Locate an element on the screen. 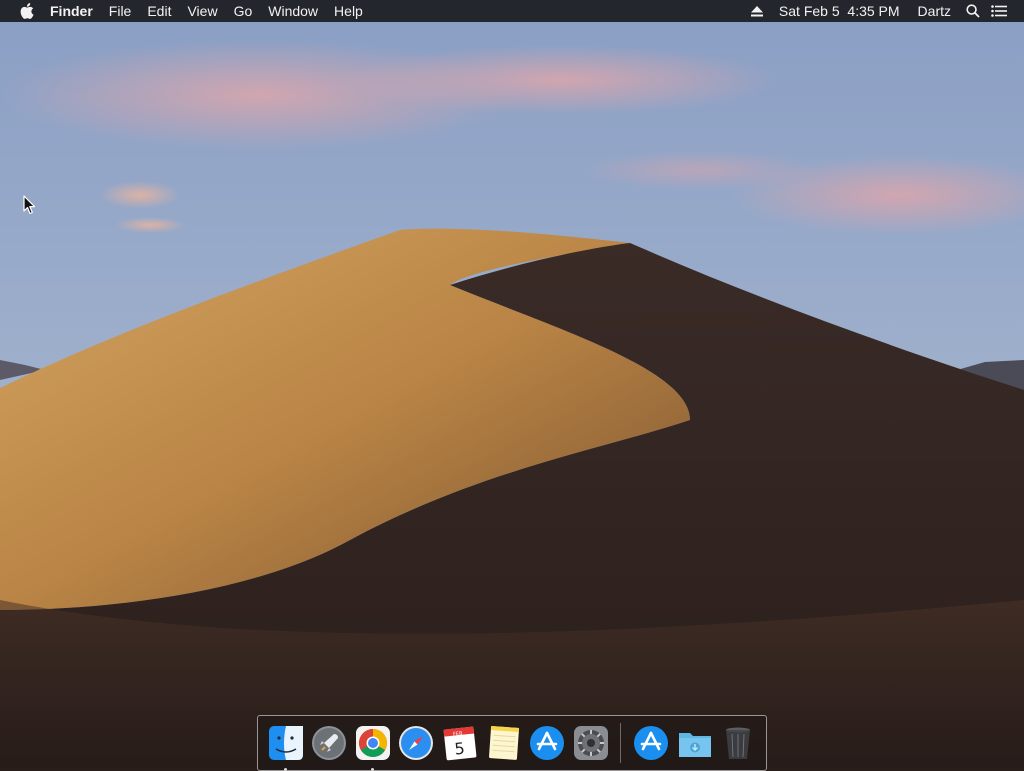 Image resolution: width=1024 pixels, height=771 pixels. launchpad-icon is located at coordinates (329, 743).